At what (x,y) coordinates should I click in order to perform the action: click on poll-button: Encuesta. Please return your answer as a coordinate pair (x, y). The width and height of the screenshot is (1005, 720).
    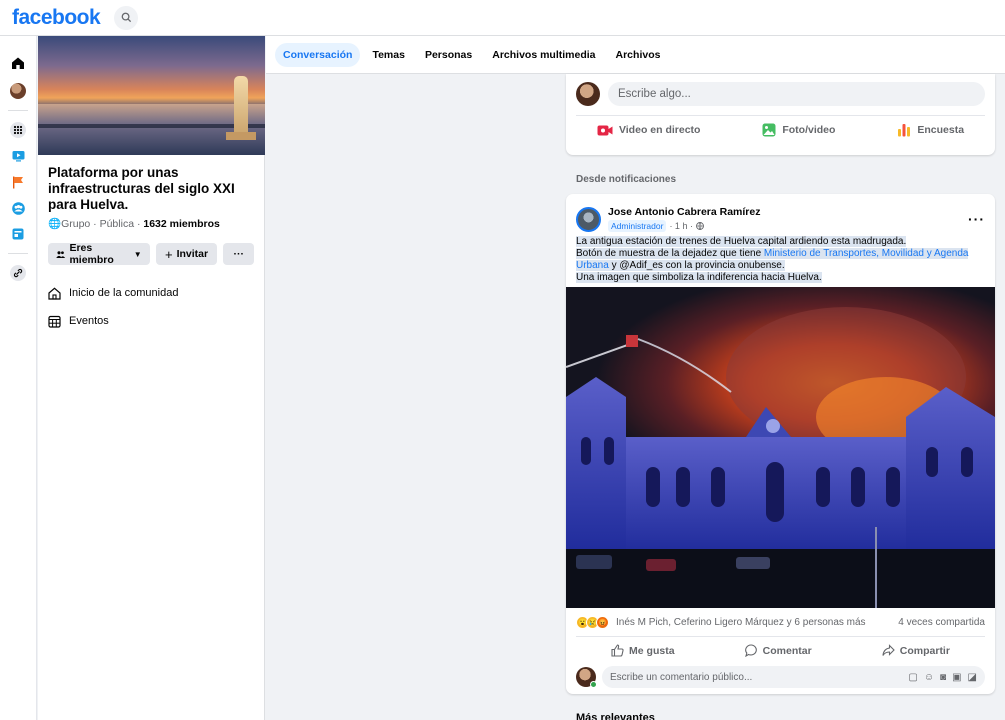
    Looking at the image, I should click on (930, 130).